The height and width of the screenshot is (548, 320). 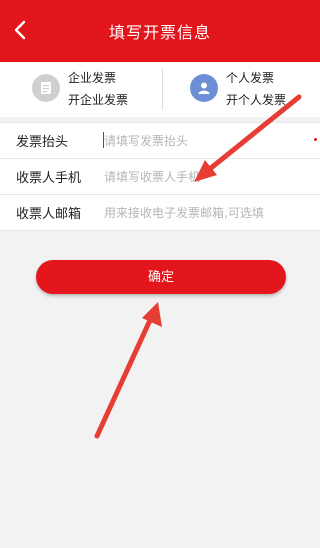 I want to click on company-invoice-option: 企业发票 开企业发票, so click(x=102, y=89).